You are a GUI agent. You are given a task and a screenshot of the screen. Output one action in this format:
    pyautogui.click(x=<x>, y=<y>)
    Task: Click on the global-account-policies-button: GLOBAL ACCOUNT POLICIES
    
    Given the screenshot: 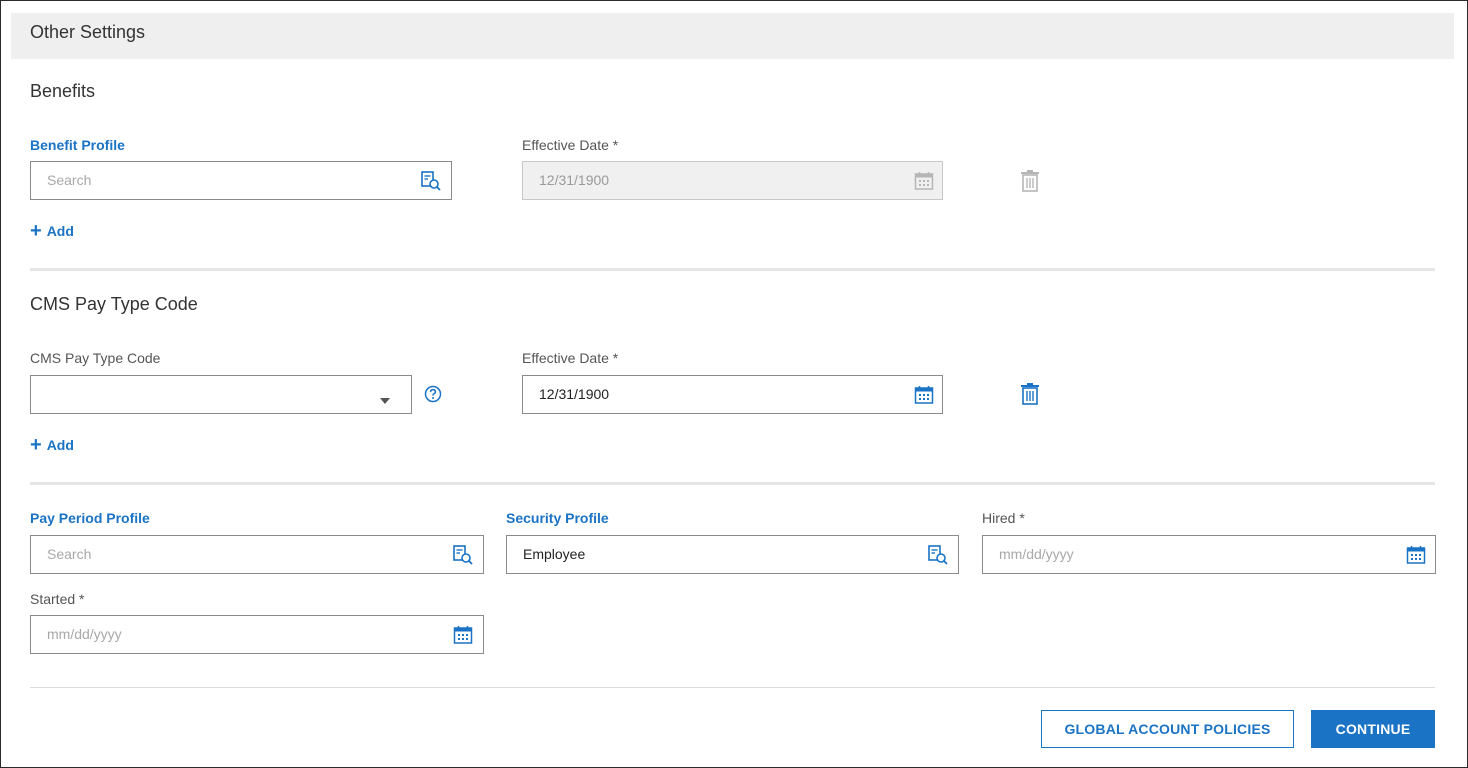 What is the action you would take?
    pyautogui.click(x=1167, y=729)
    